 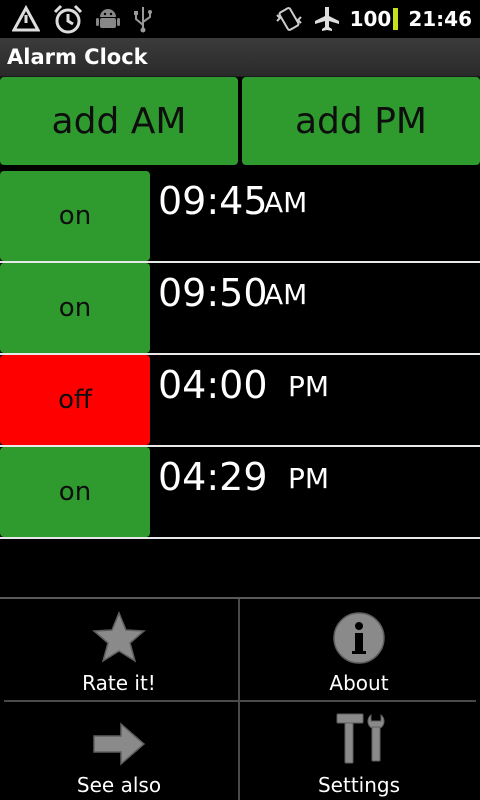 I want to click on alarm-row: off 04:00 PM, so click(x=240, y=401).